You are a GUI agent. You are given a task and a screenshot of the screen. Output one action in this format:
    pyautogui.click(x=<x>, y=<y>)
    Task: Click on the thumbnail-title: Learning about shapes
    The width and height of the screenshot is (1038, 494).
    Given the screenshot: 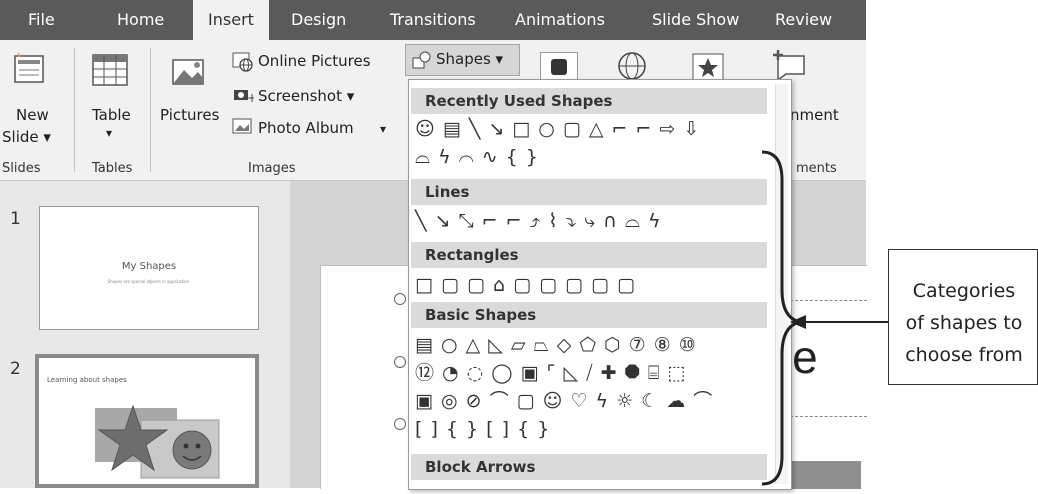 What is the action you would take?
    pyautogui.click(x=87, y=380)
    